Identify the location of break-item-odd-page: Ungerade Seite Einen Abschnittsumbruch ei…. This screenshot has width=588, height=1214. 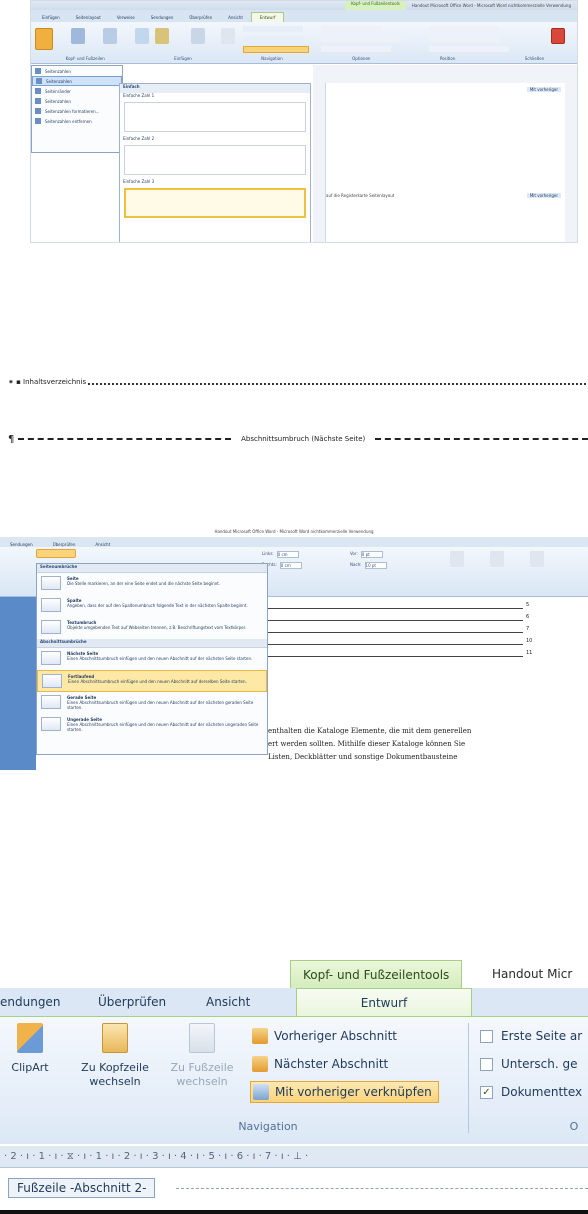
(152, 725).